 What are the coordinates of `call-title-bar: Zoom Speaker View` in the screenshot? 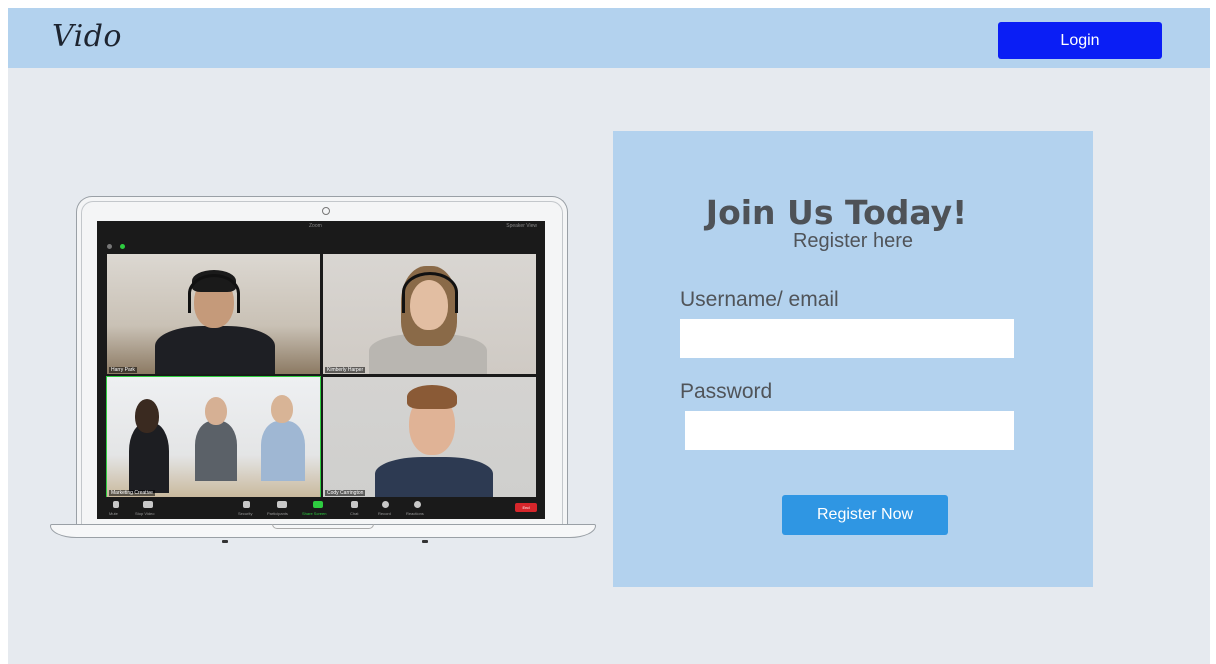 It's located at (321, 226).